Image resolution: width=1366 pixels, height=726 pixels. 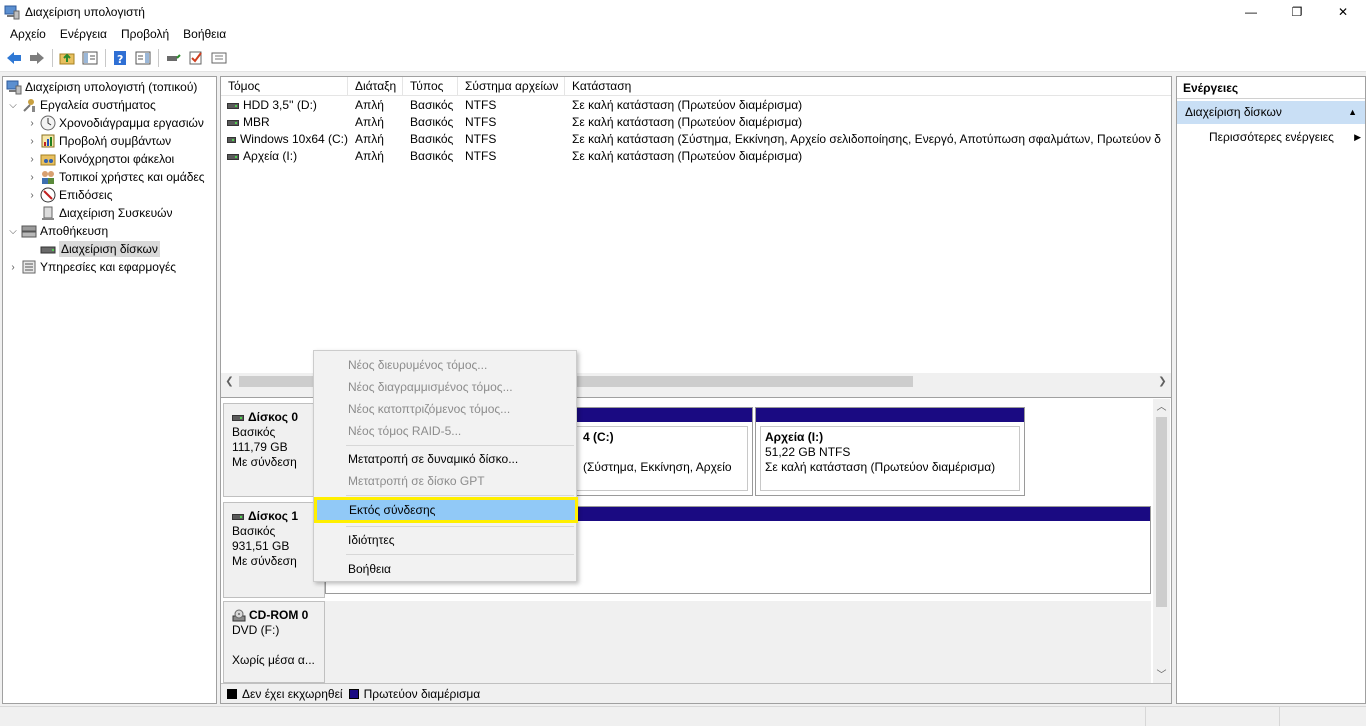 I want to click on cd-drive-icon, so click(x=239, y=616).